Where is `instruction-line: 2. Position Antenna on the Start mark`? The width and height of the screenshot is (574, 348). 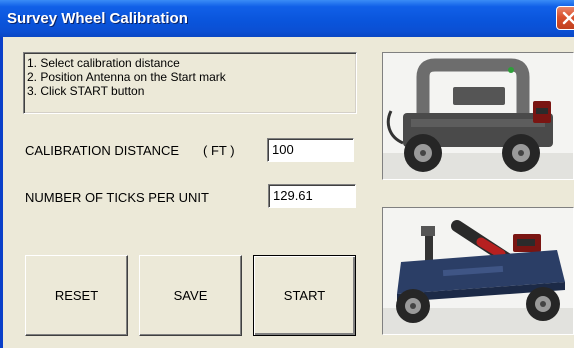
instruction-line: 2. Position Antenna on the Start mark is located at coordinates (126, 77).